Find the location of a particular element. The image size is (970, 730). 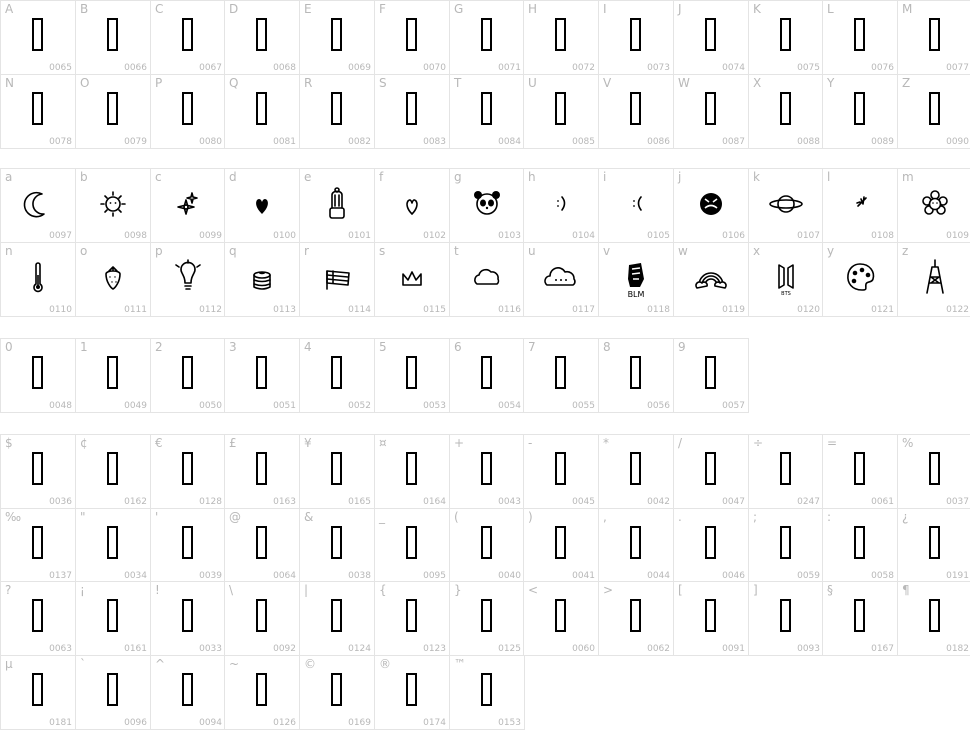

character-label: £ is located at coordinates (233, 443).